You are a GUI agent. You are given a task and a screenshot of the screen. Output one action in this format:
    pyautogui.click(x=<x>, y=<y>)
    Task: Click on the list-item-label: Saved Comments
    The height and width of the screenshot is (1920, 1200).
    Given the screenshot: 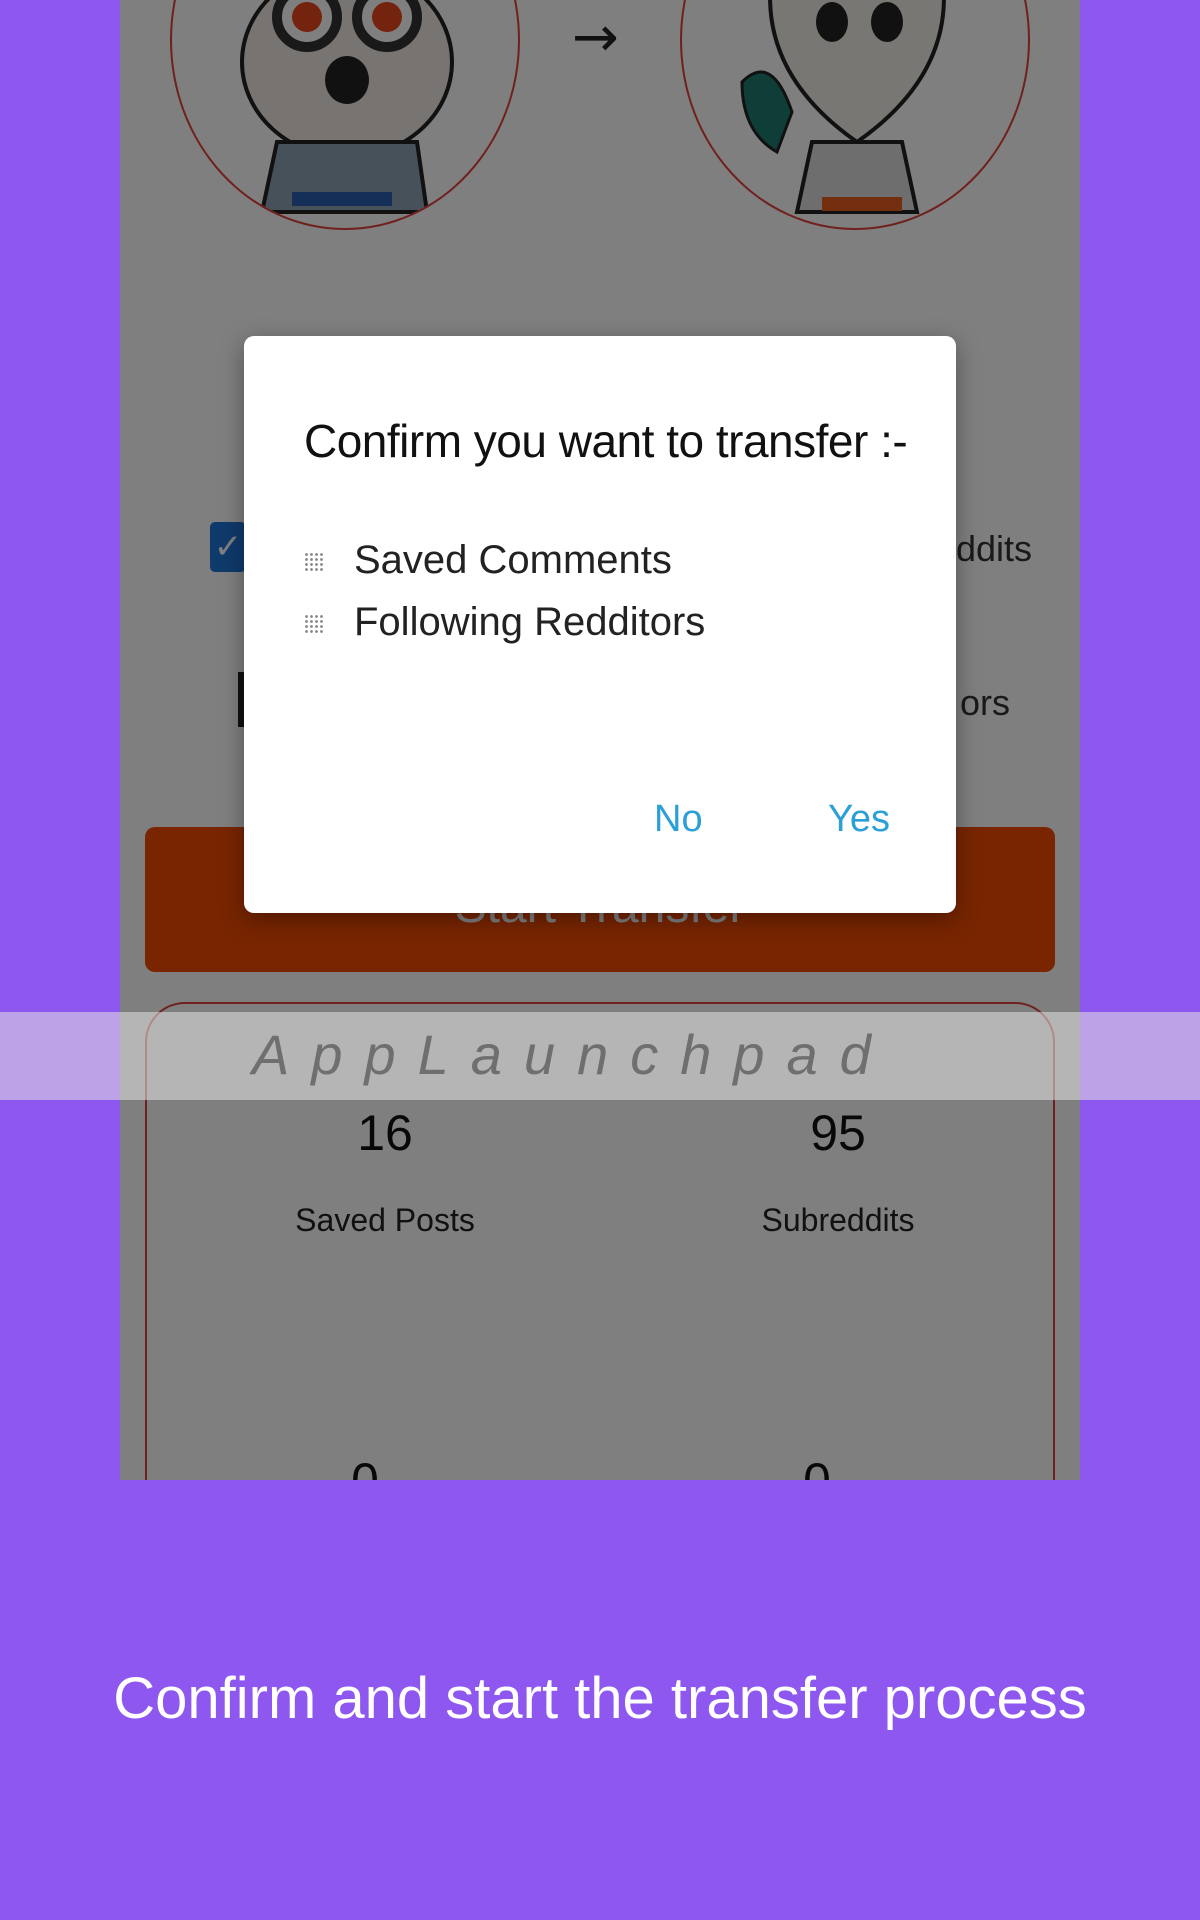 What is the action you would take?
    pyautogui.click(x=513, y=560)
    